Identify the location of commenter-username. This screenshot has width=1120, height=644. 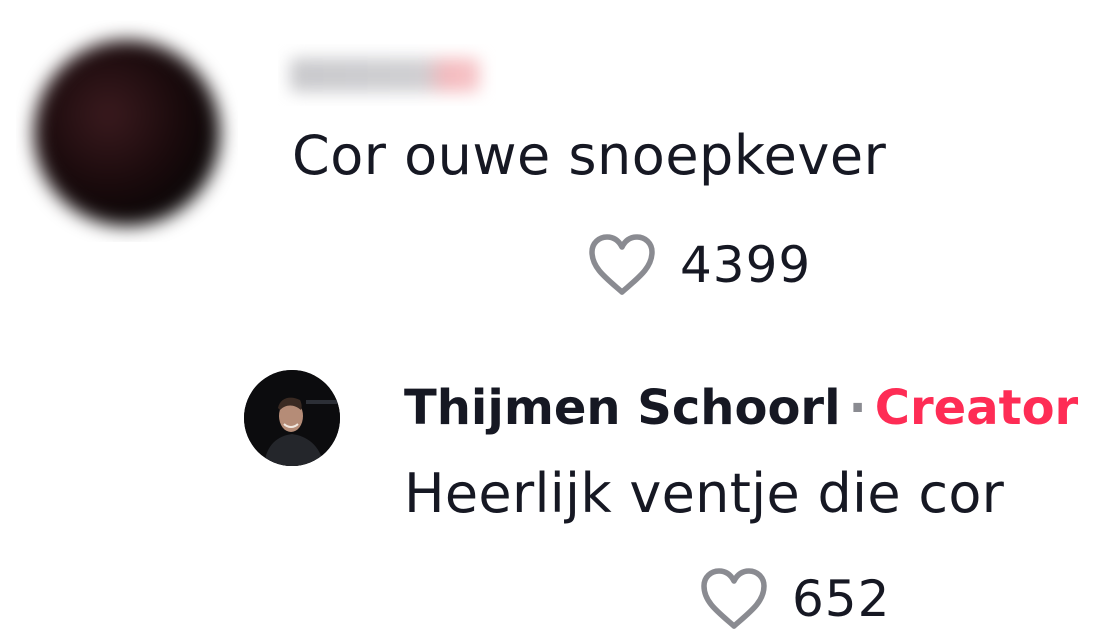
(387, 75).